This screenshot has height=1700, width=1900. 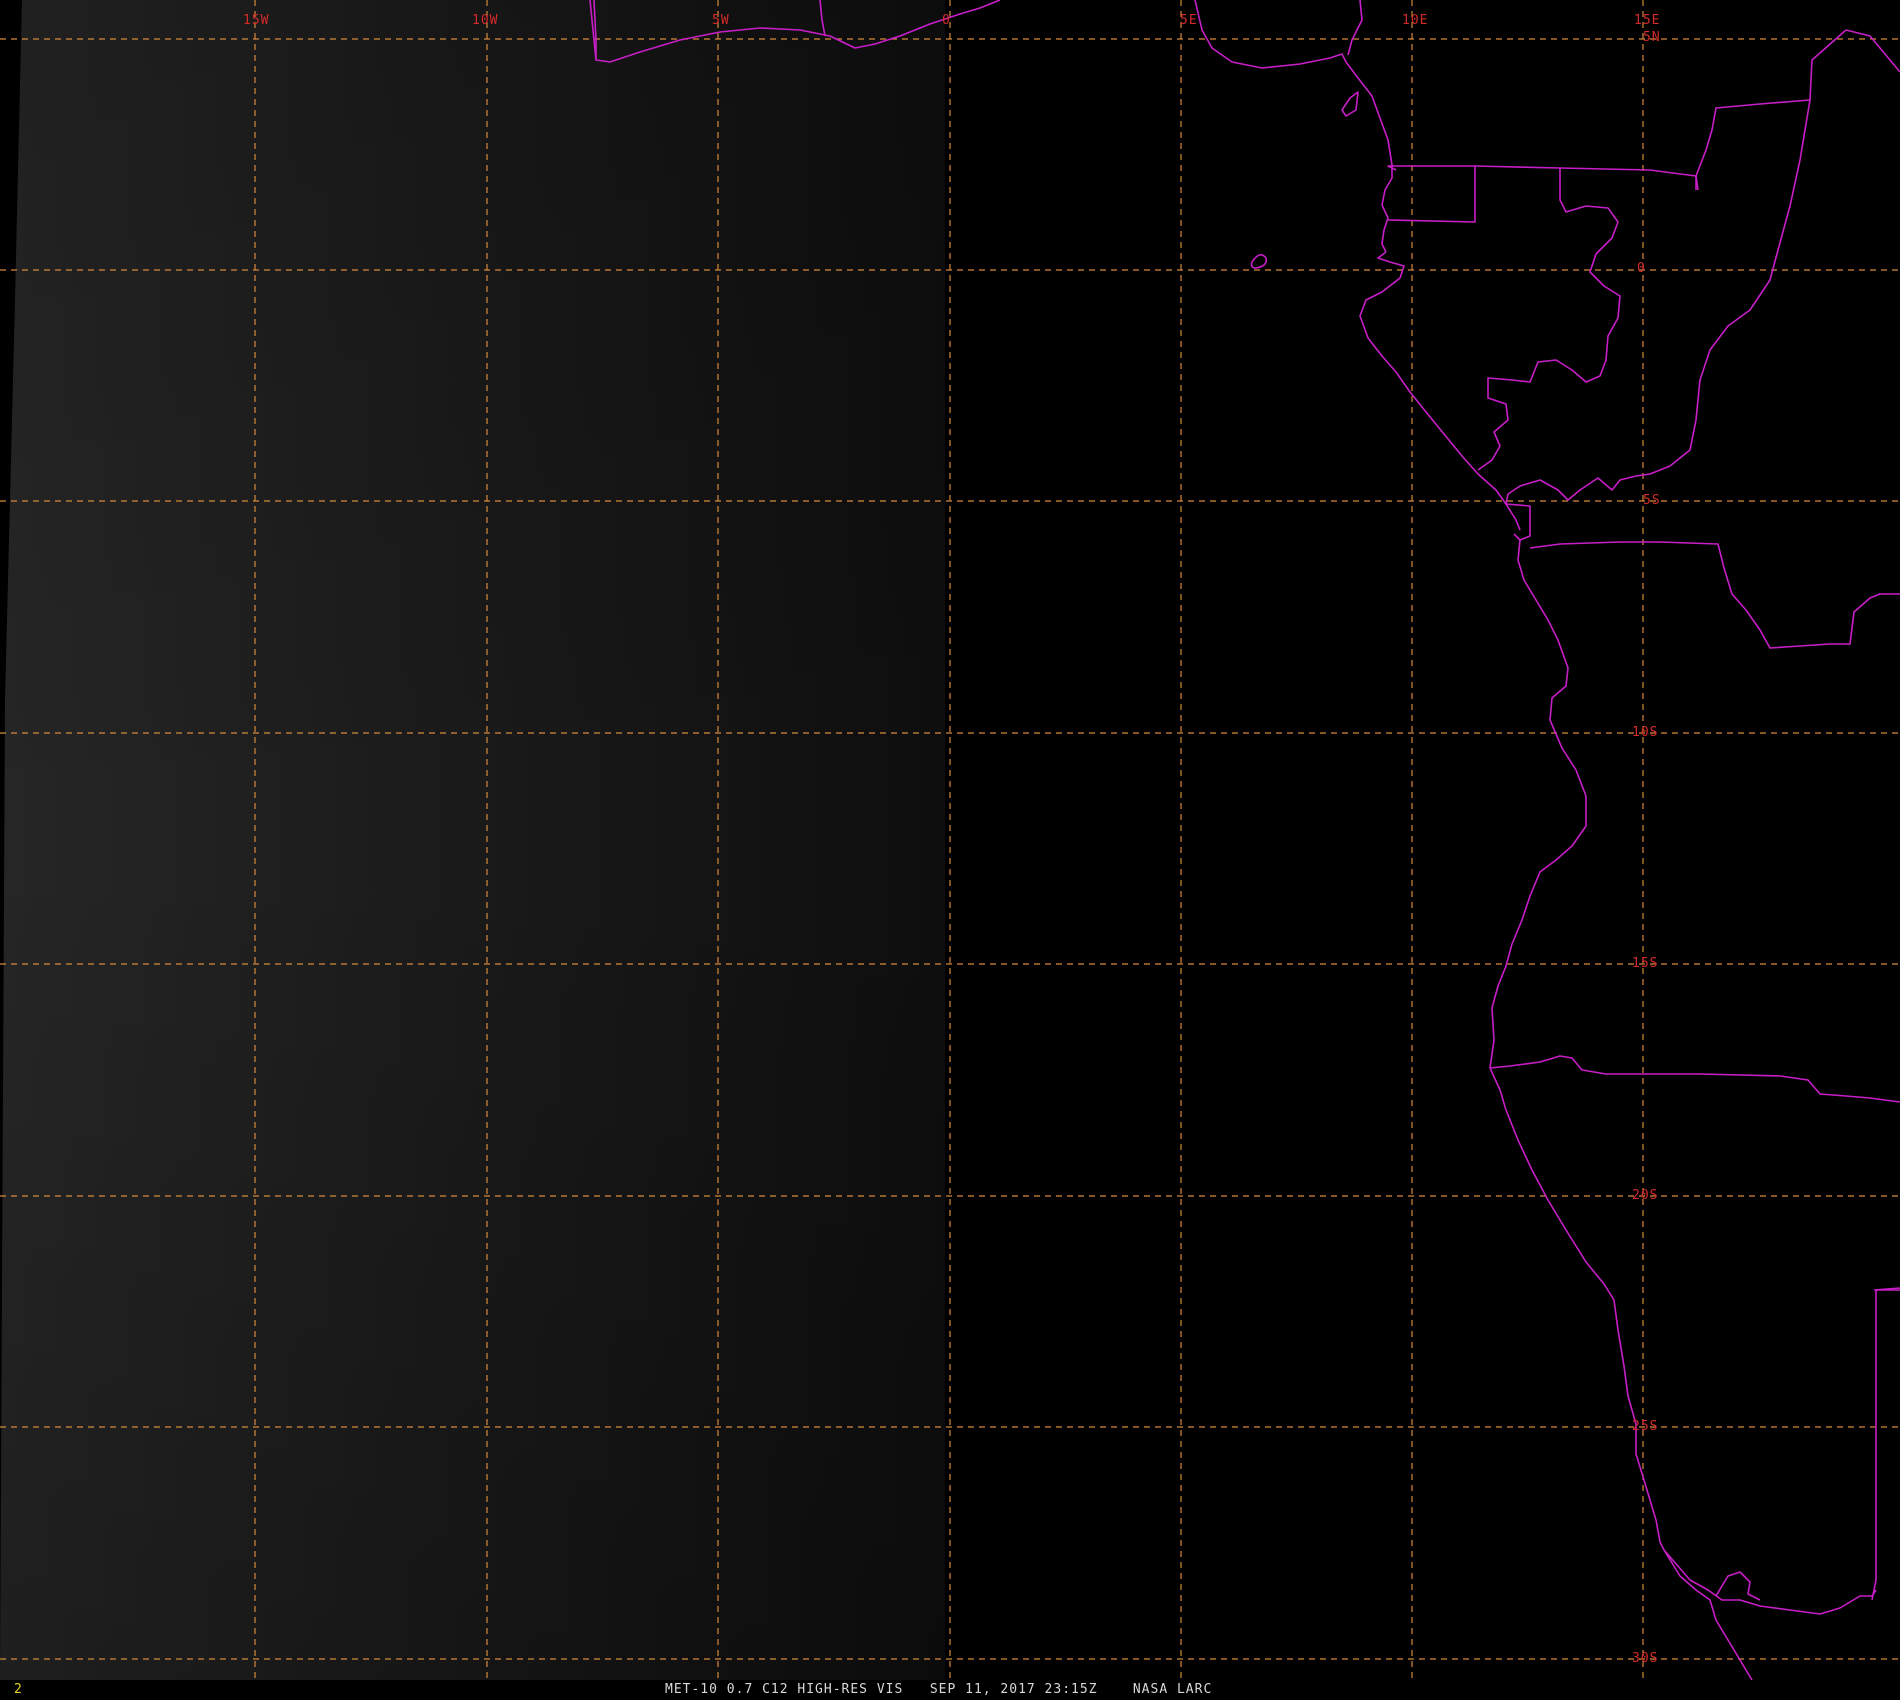 What do you see at coordinates (784, 1689) in the screenshot?
I see `product-name: MET-10 0.7 C12 HIGH-RES VIS` at bounding box center [784, 1689].